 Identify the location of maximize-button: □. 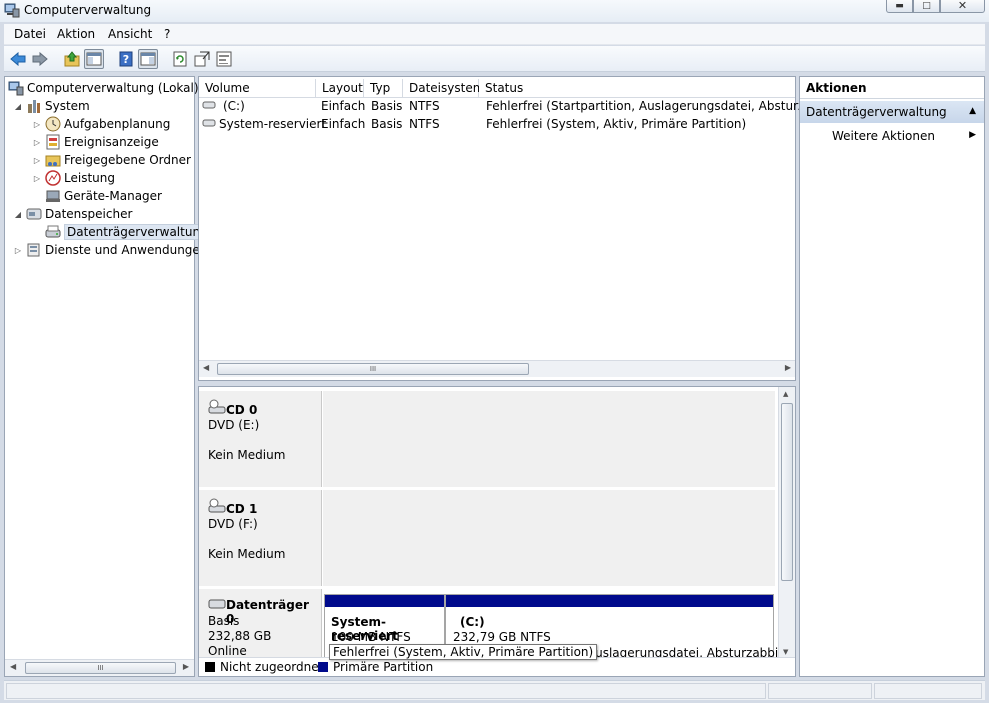
(926, 6).